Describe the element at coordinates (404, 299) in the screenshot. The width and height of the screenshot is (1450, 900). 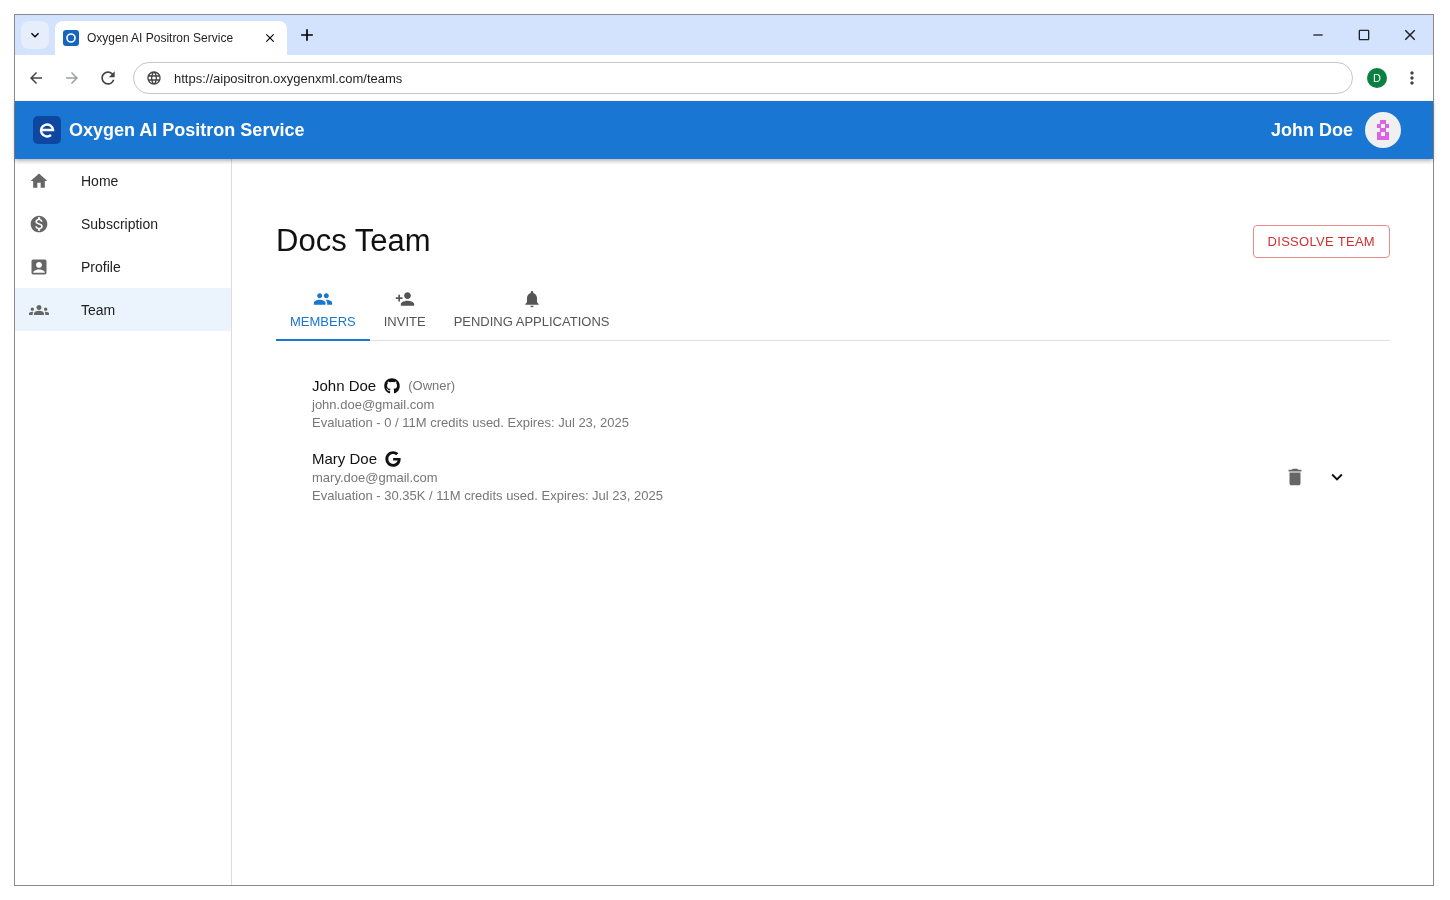
I see `person-add-icon` at that location.